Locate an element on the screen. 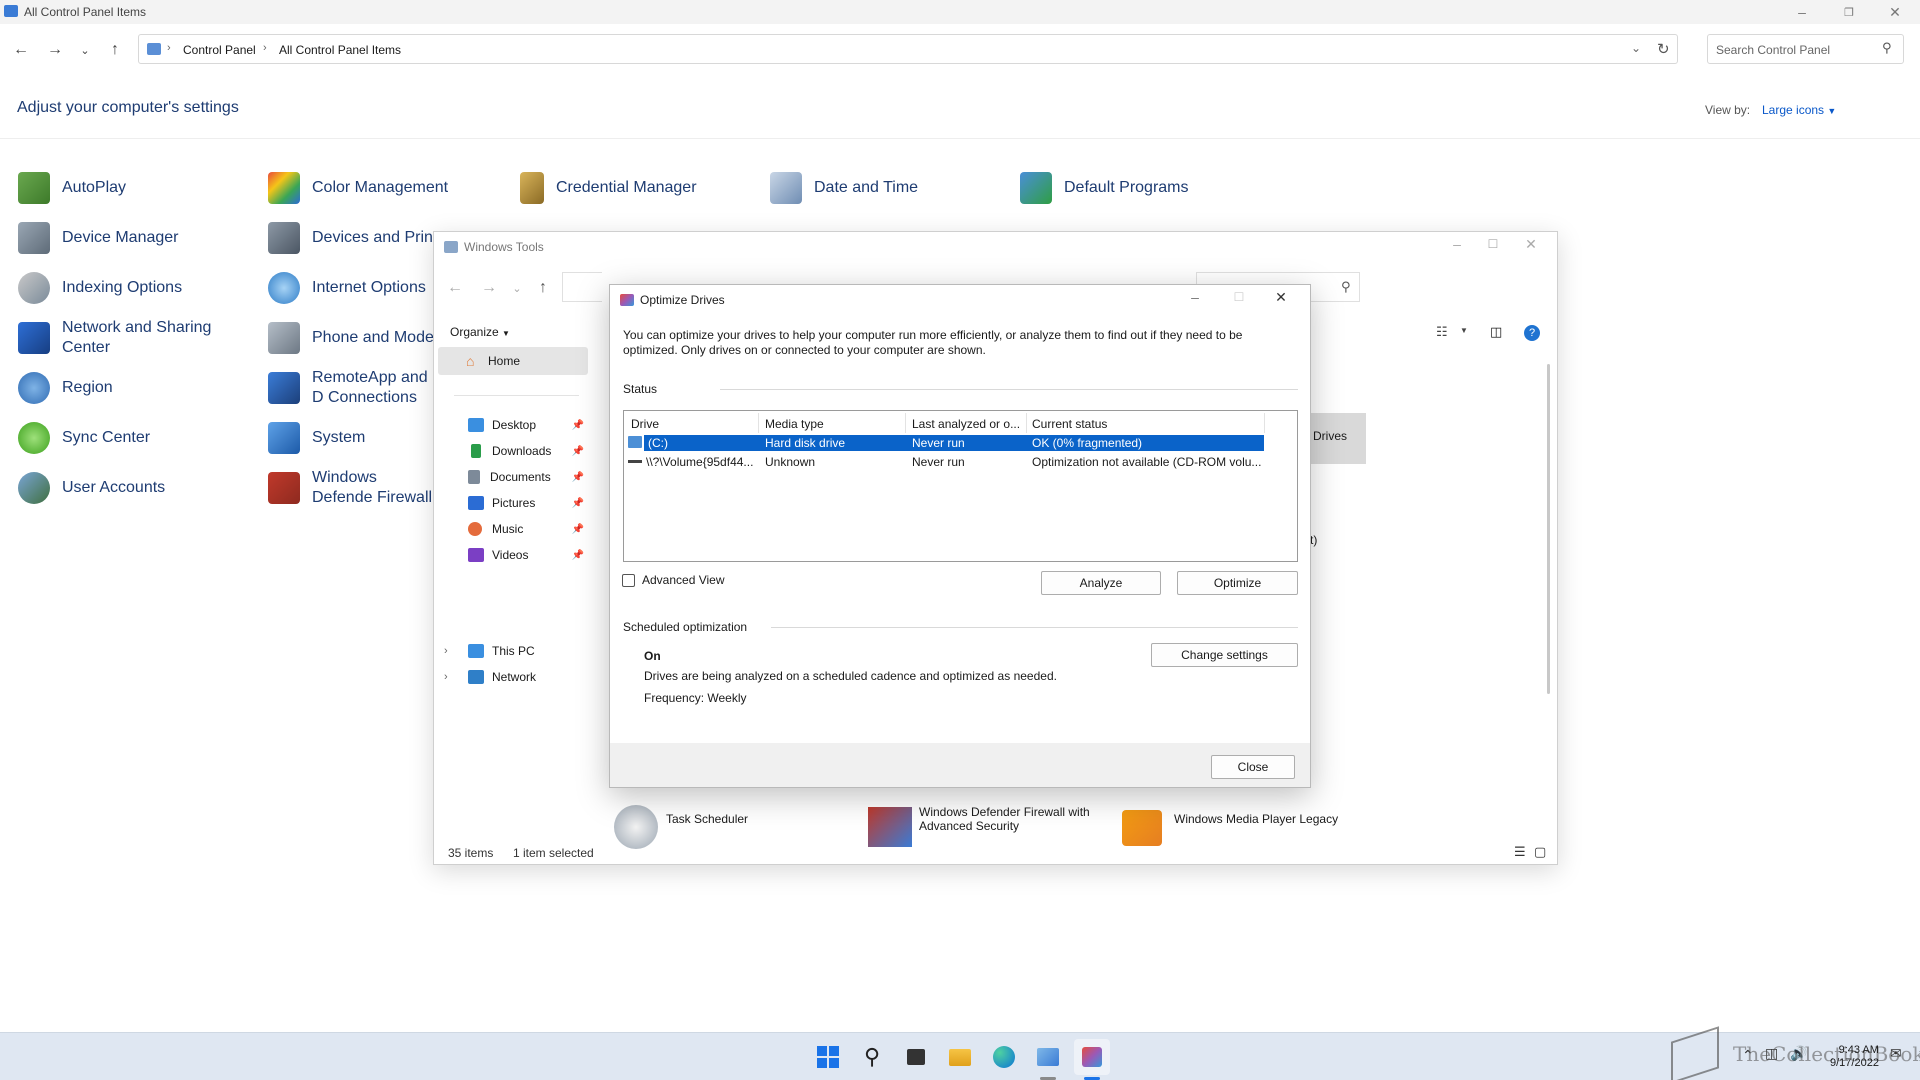  view-icon: ☷ is located at coordinates (1442, 332).